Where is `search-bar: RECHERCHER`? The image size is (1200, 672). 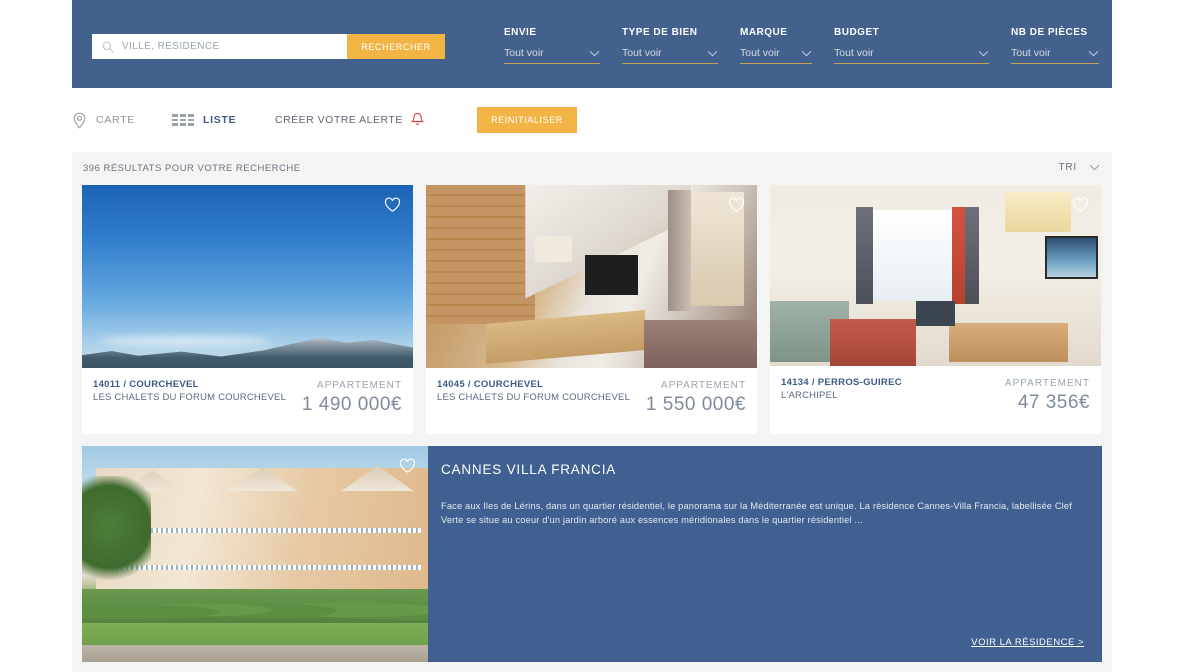
search-bar: RECHERCHER is located at coordinates (268, 46).